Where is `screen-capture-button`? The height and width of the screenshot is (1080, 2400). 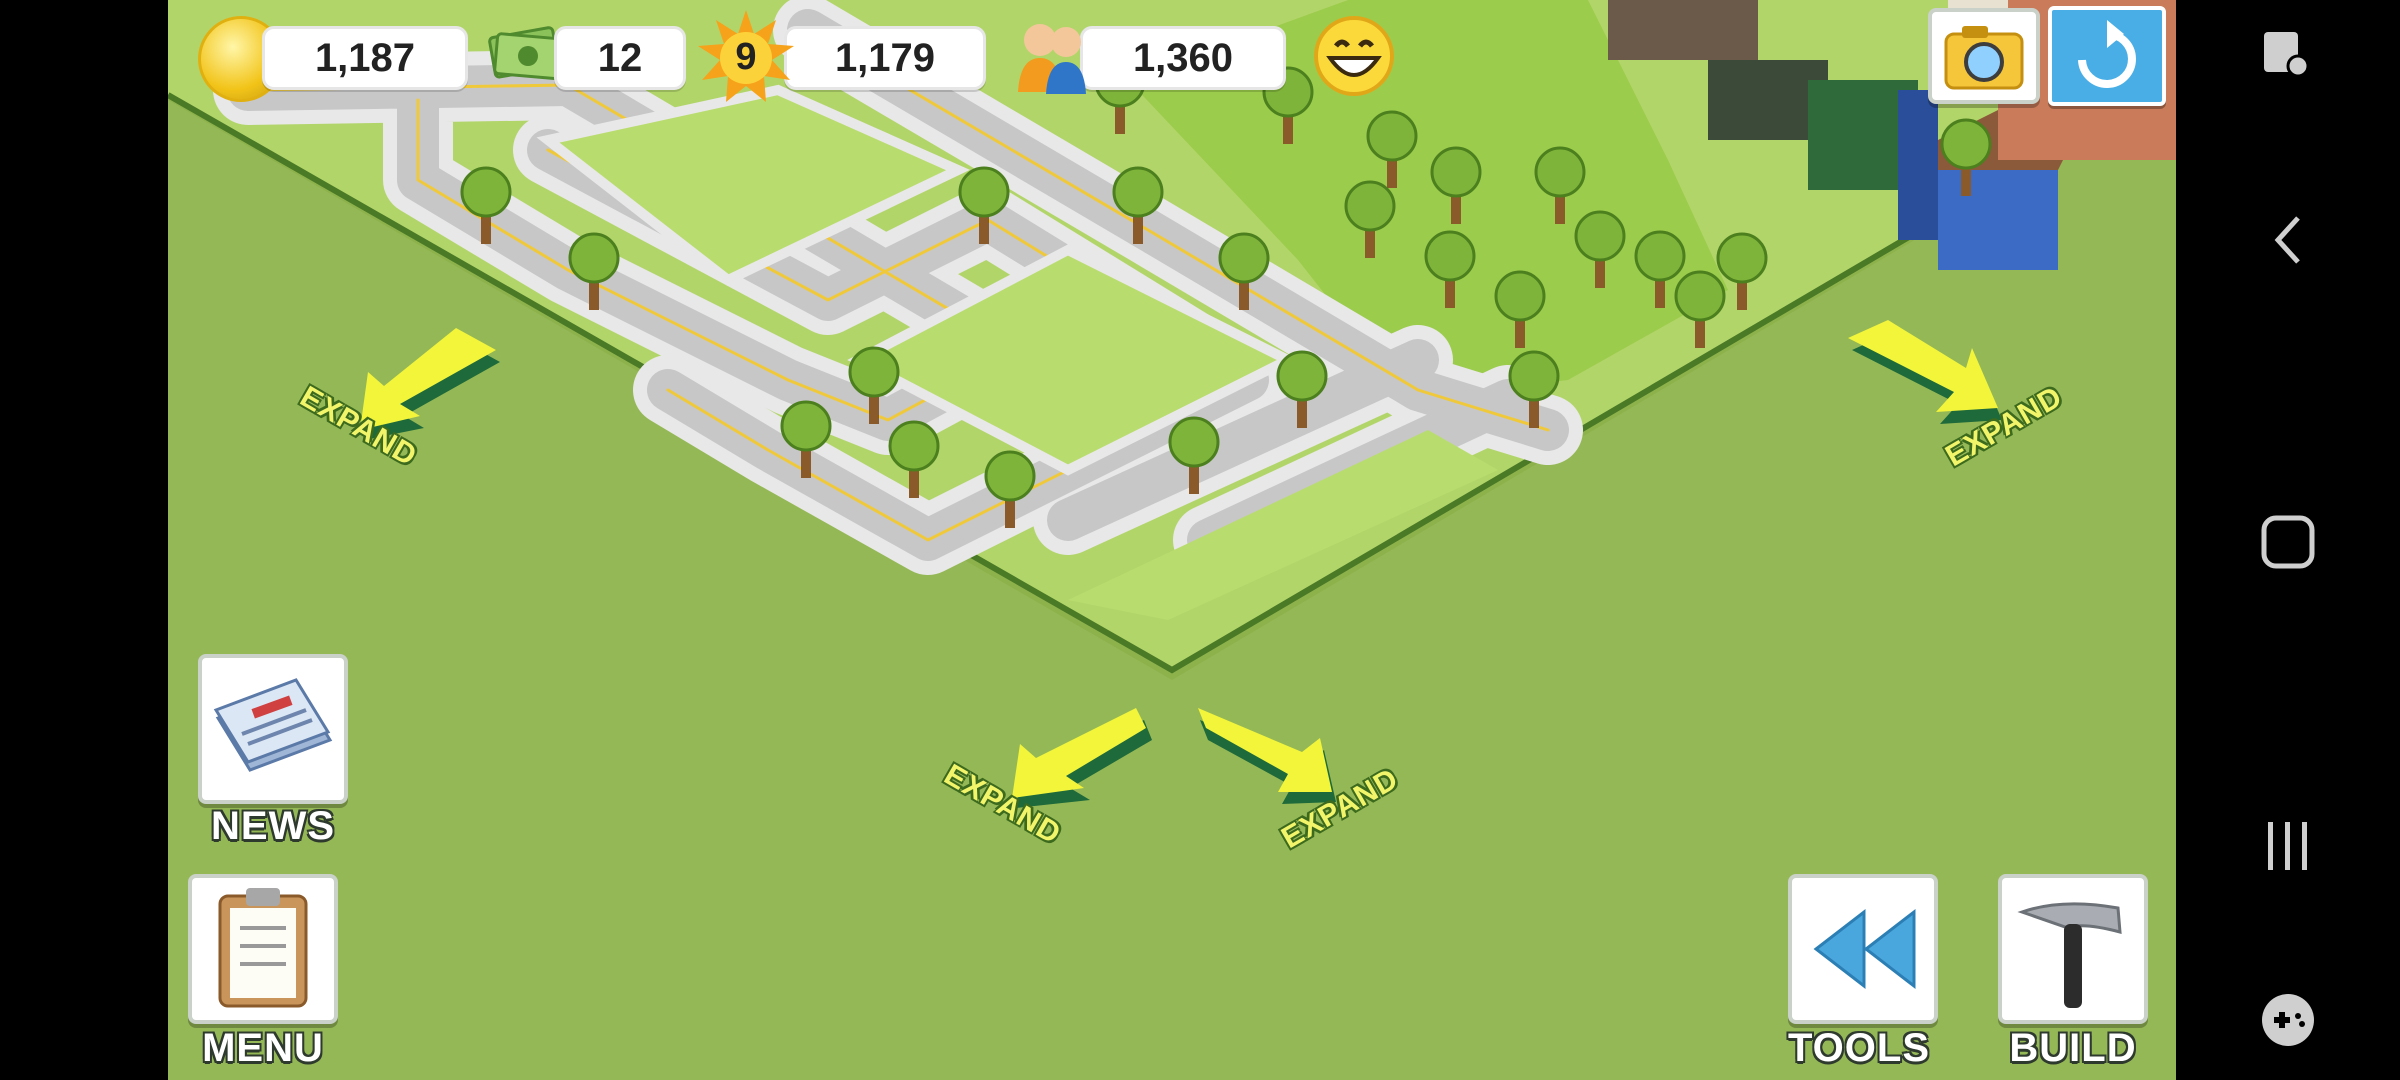 screen-capture-button is located at coordinates (2288, 56).